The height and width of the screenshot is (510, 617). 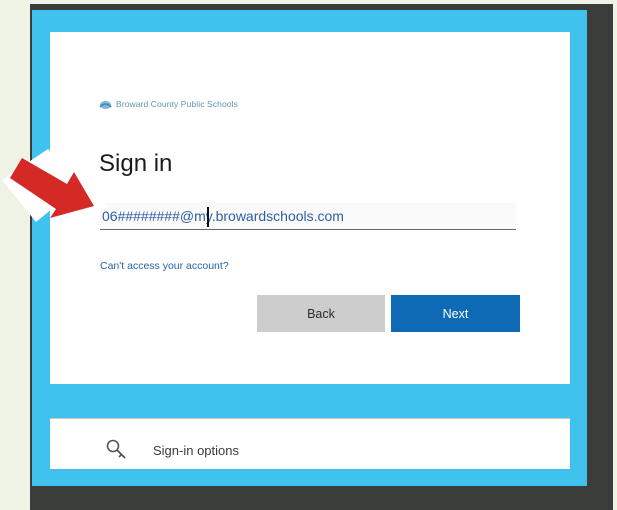 I want to click on red-arrow-annotation, so click(x=54, y=185).